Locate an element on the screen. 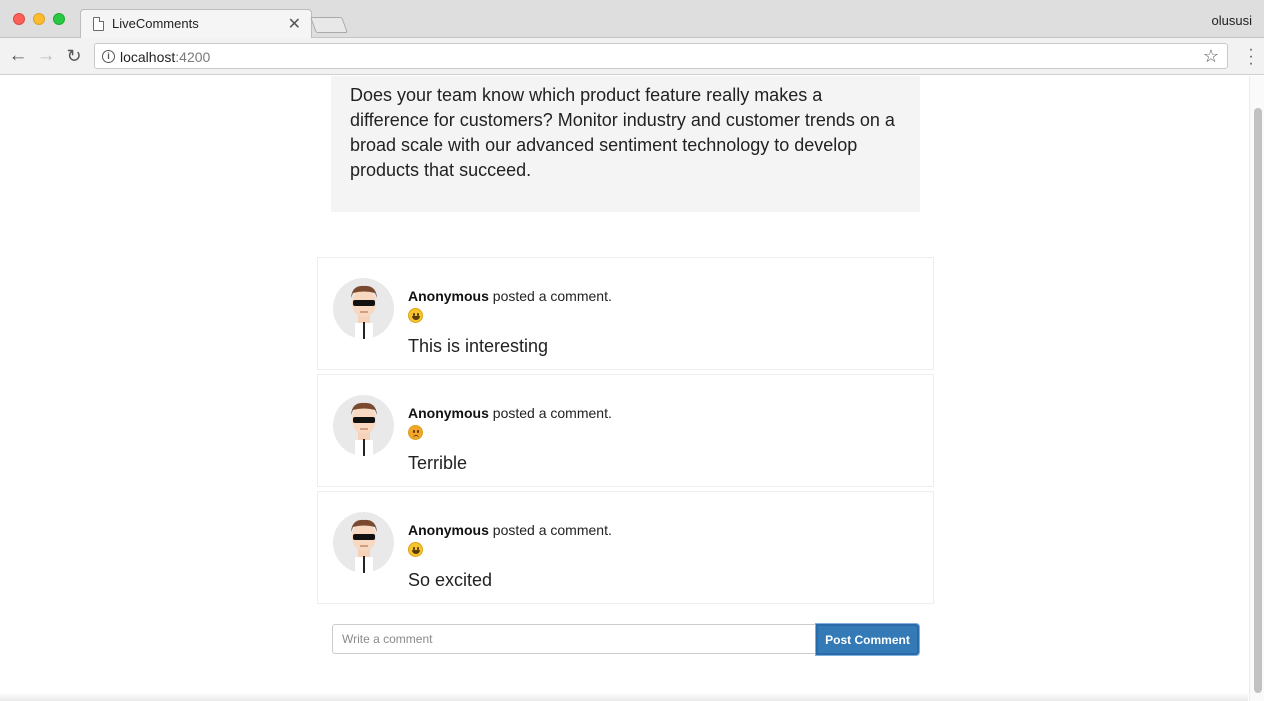  page-icon is located at coordinates (98, 24).